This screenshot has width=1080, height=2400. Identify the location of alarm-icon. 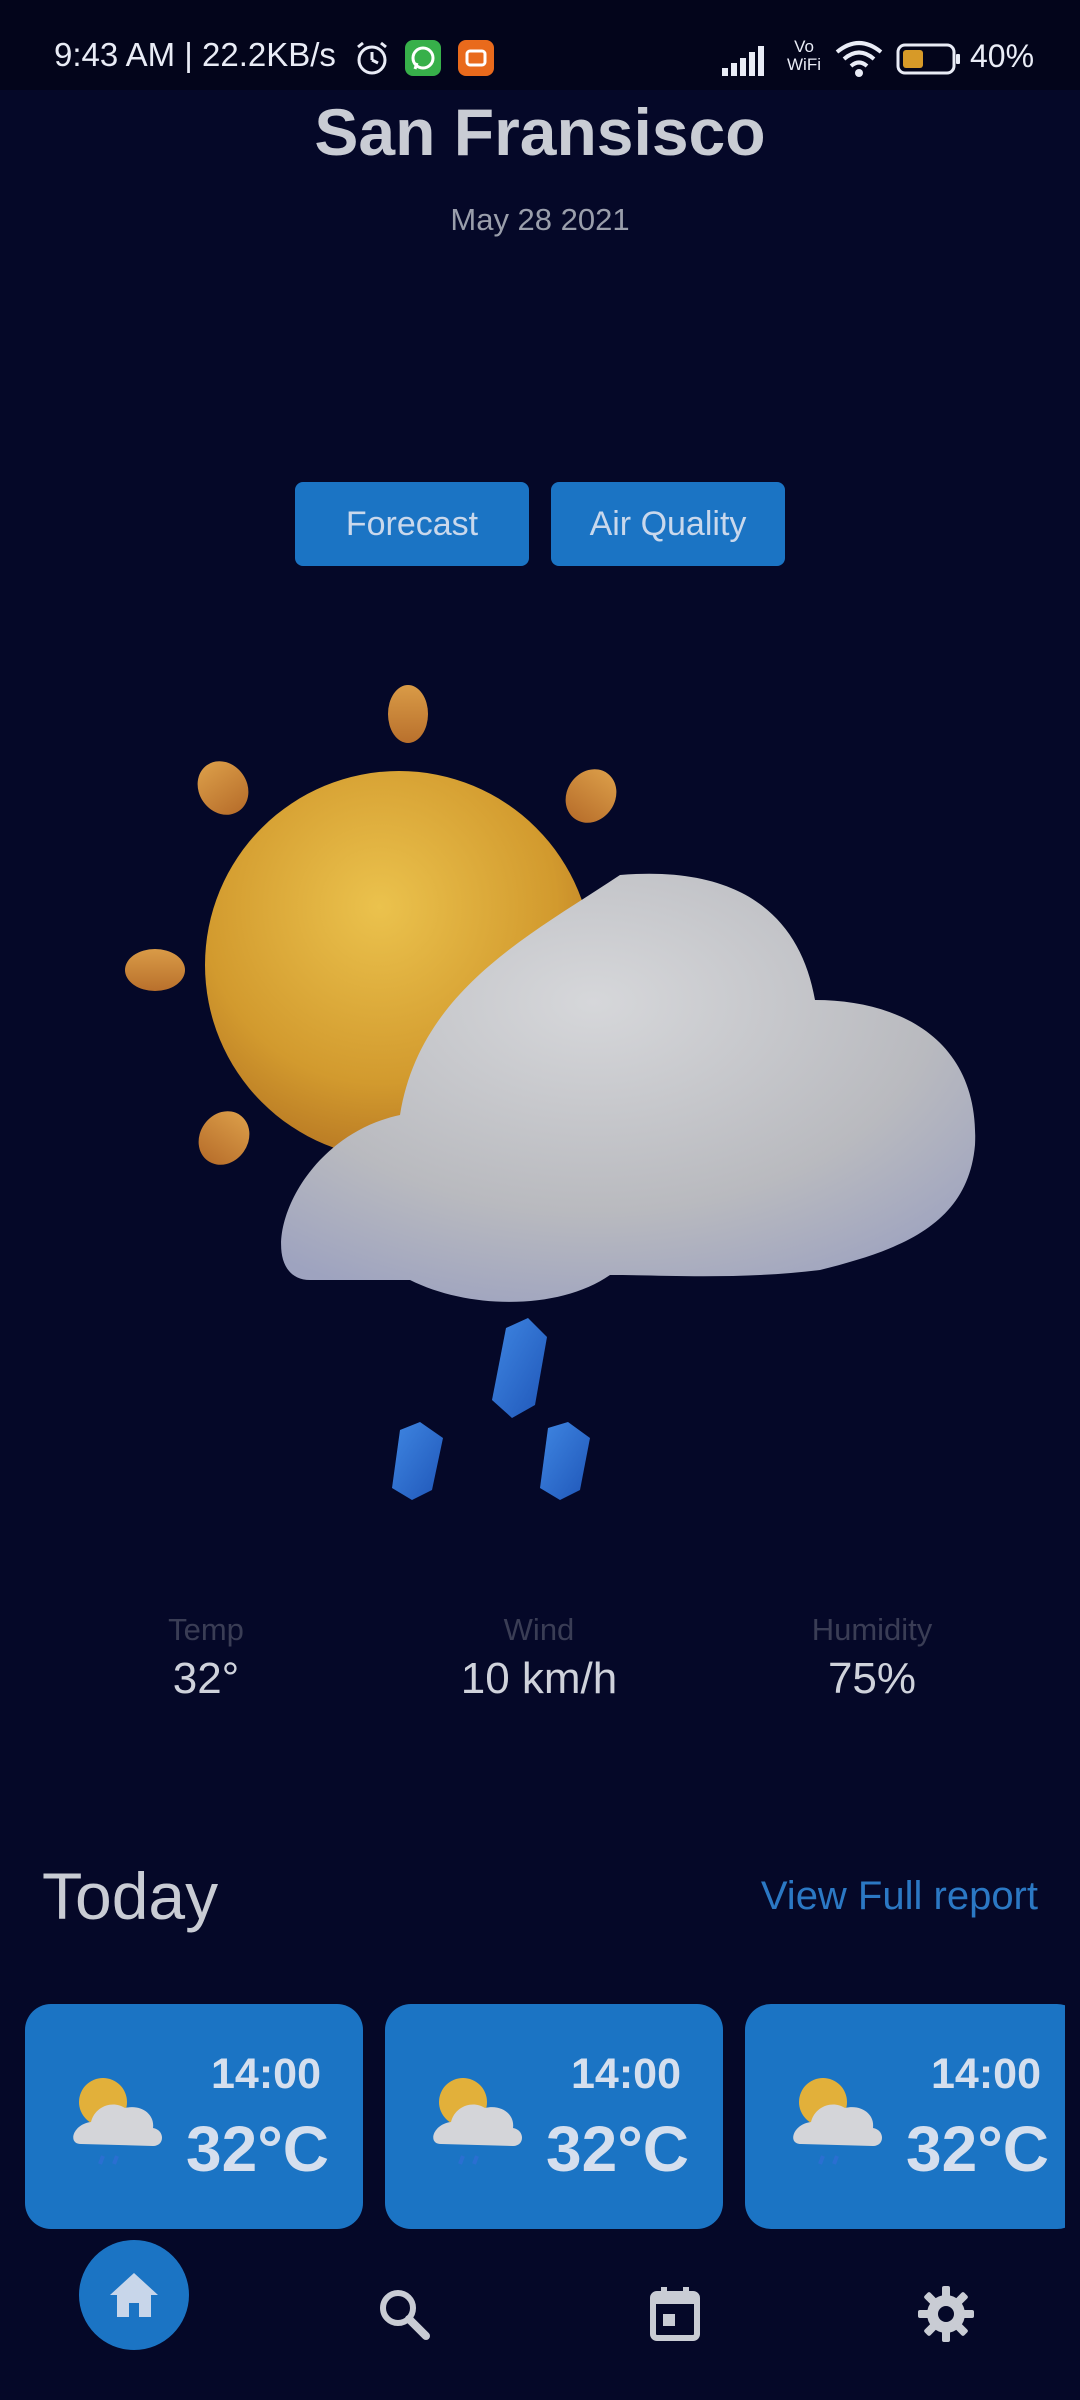
(372, 58).